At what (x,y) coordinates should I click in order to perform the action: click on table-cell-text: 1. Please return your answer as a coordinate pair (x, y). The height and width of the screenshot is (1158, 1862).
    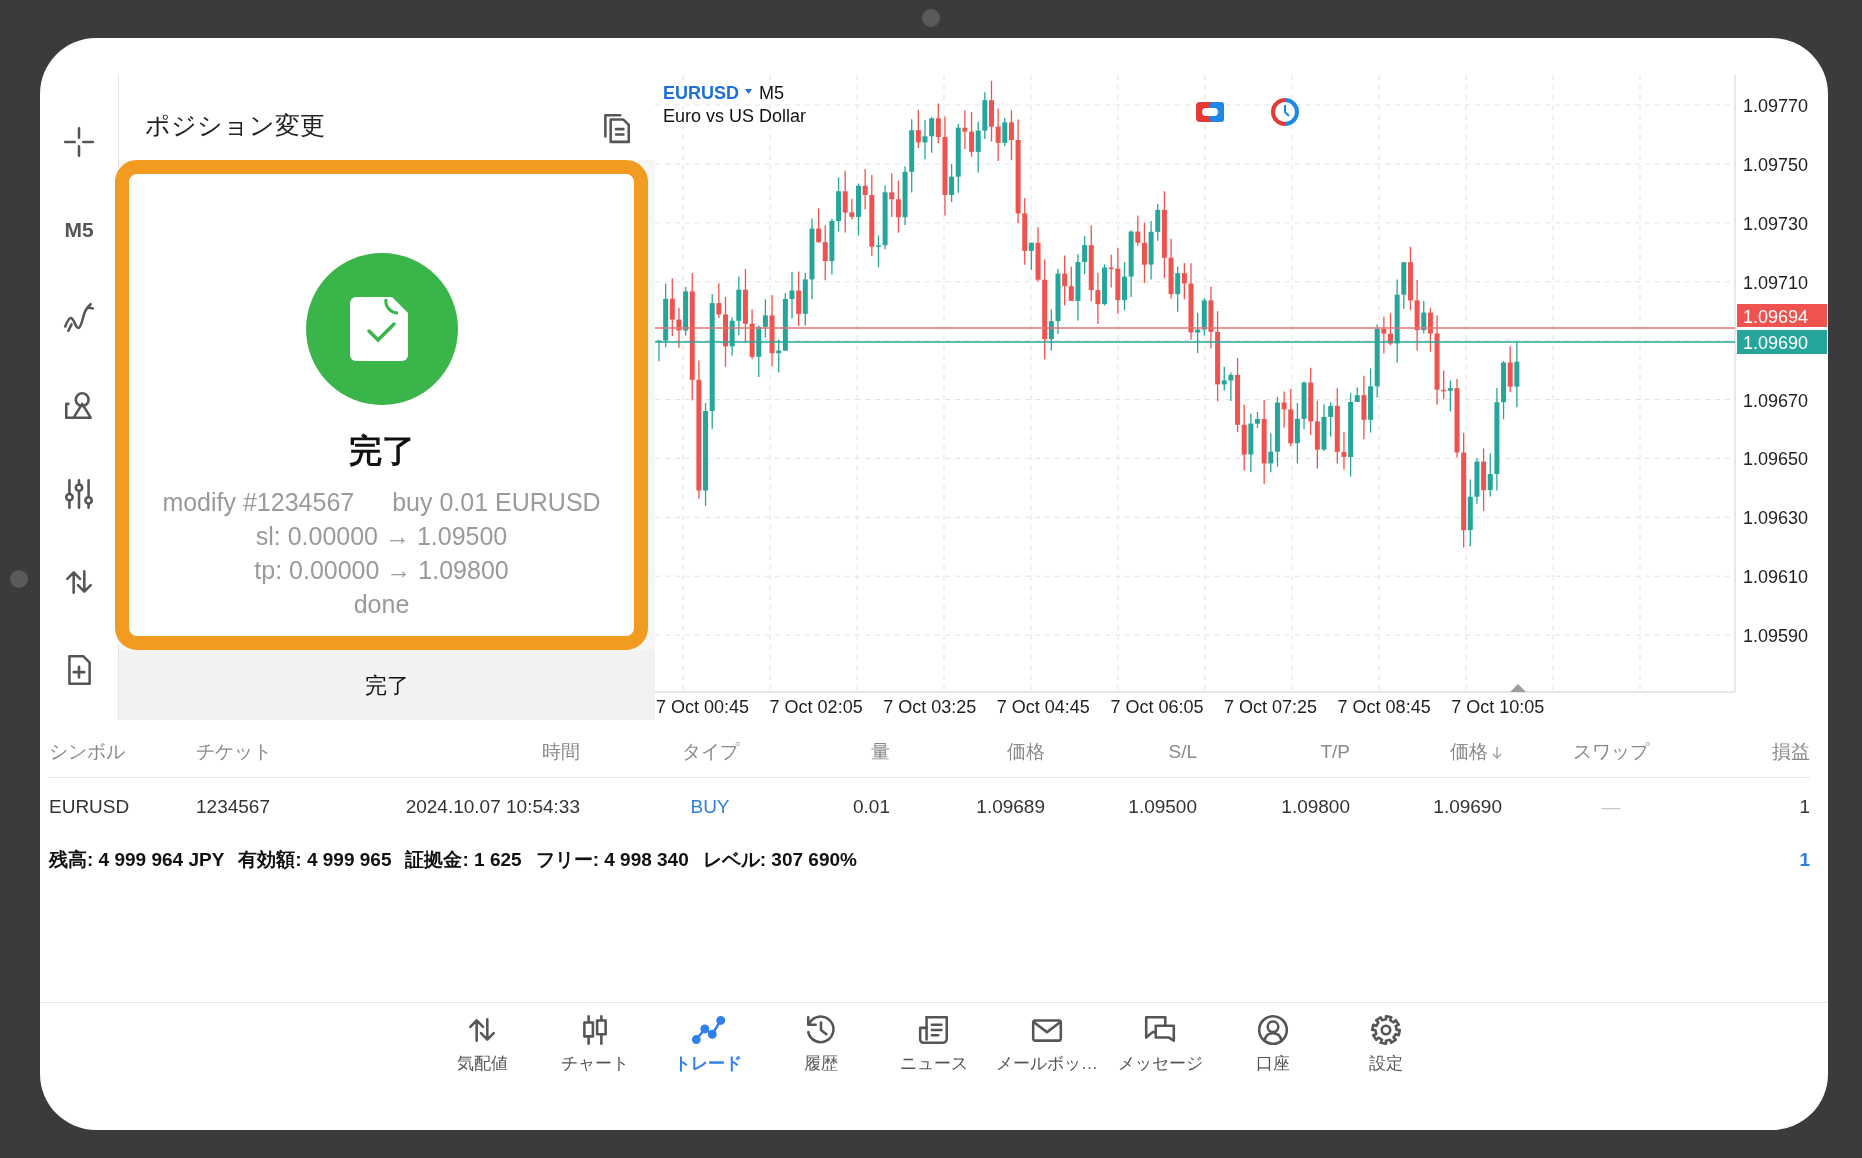
    Looking at the image, I should click on (1804, 806).